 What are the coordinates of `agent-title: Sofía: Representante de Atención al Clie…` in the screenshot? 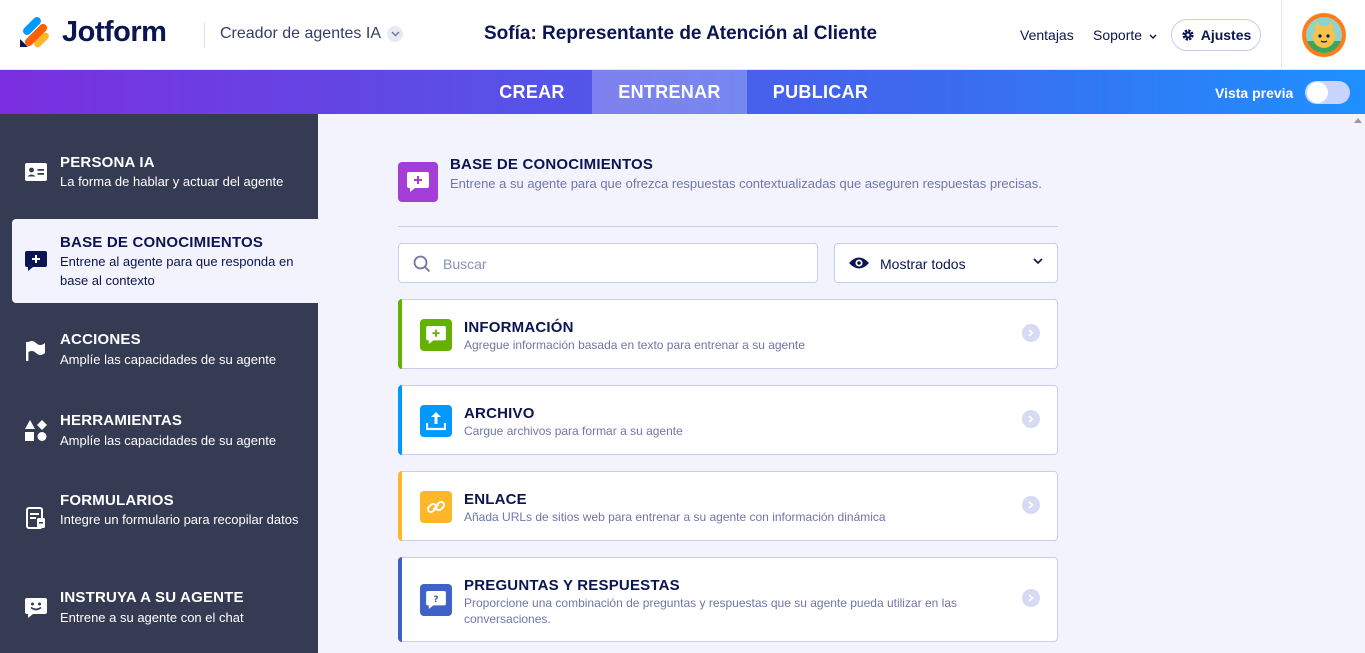 It's located at (680, 34).